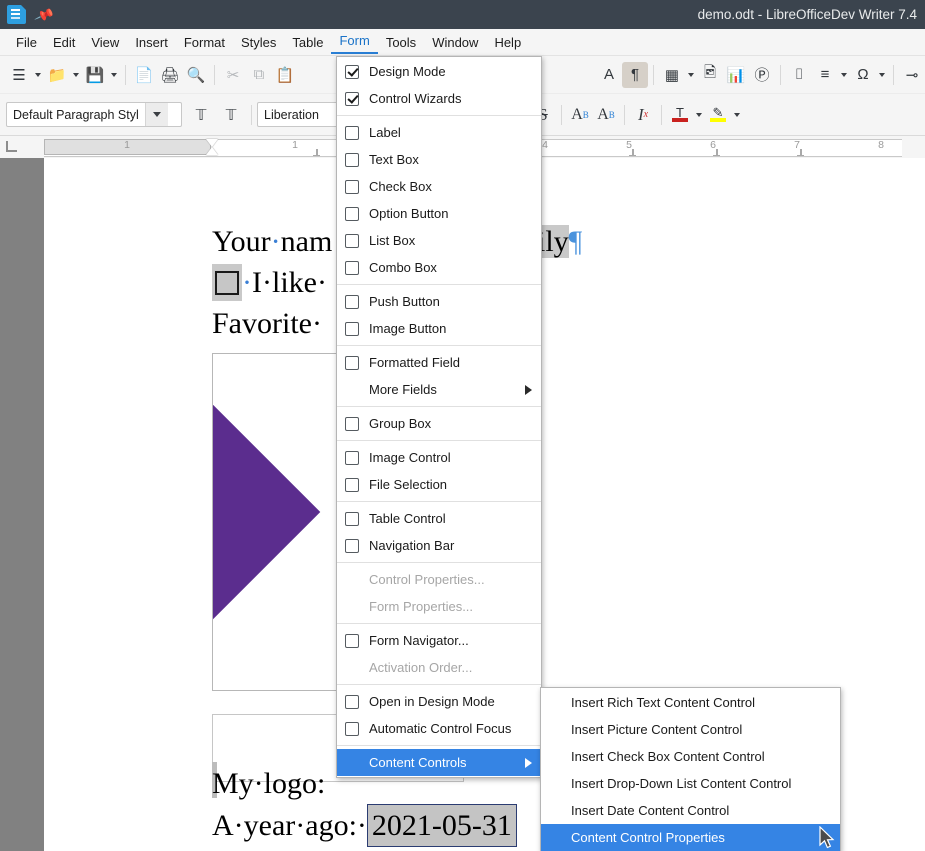  What do you see at coordinates (439, 389) in the screenshot?
I see `menu-item-more-fields: More Fields` at bounding box center [439, 389].